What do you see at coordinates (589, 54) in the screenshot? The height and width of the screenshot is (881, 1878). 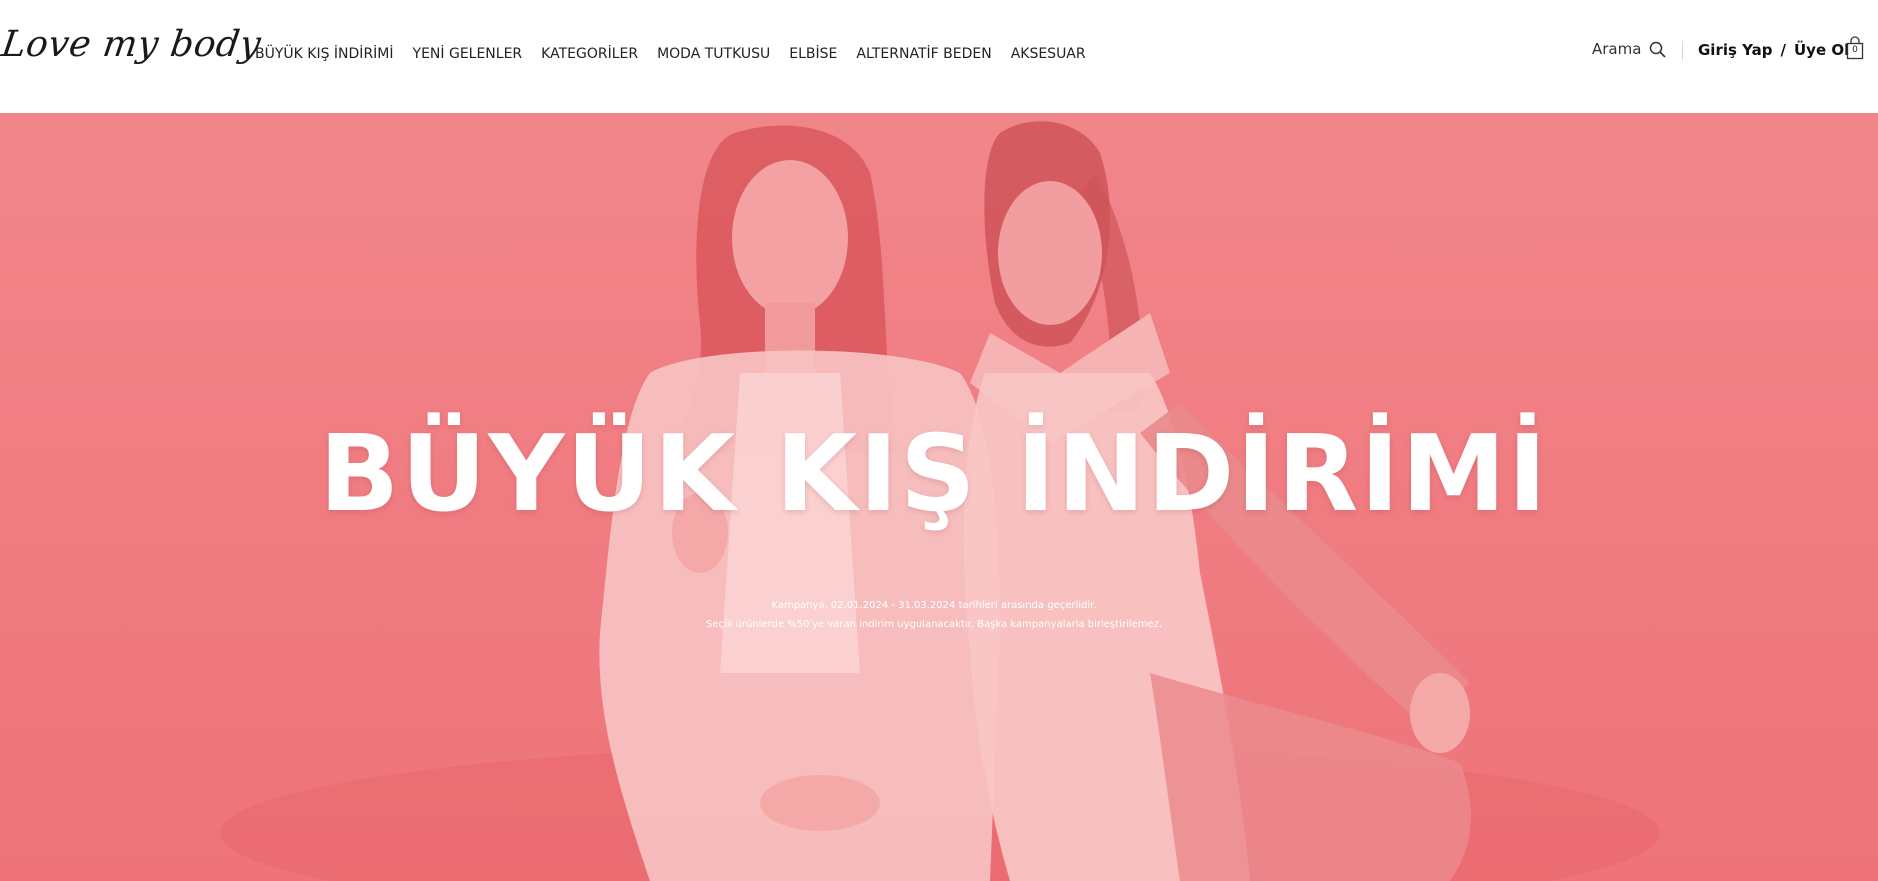 I see `nav-item-categories: KATEGORİLER` at bounding box center [589, 54].